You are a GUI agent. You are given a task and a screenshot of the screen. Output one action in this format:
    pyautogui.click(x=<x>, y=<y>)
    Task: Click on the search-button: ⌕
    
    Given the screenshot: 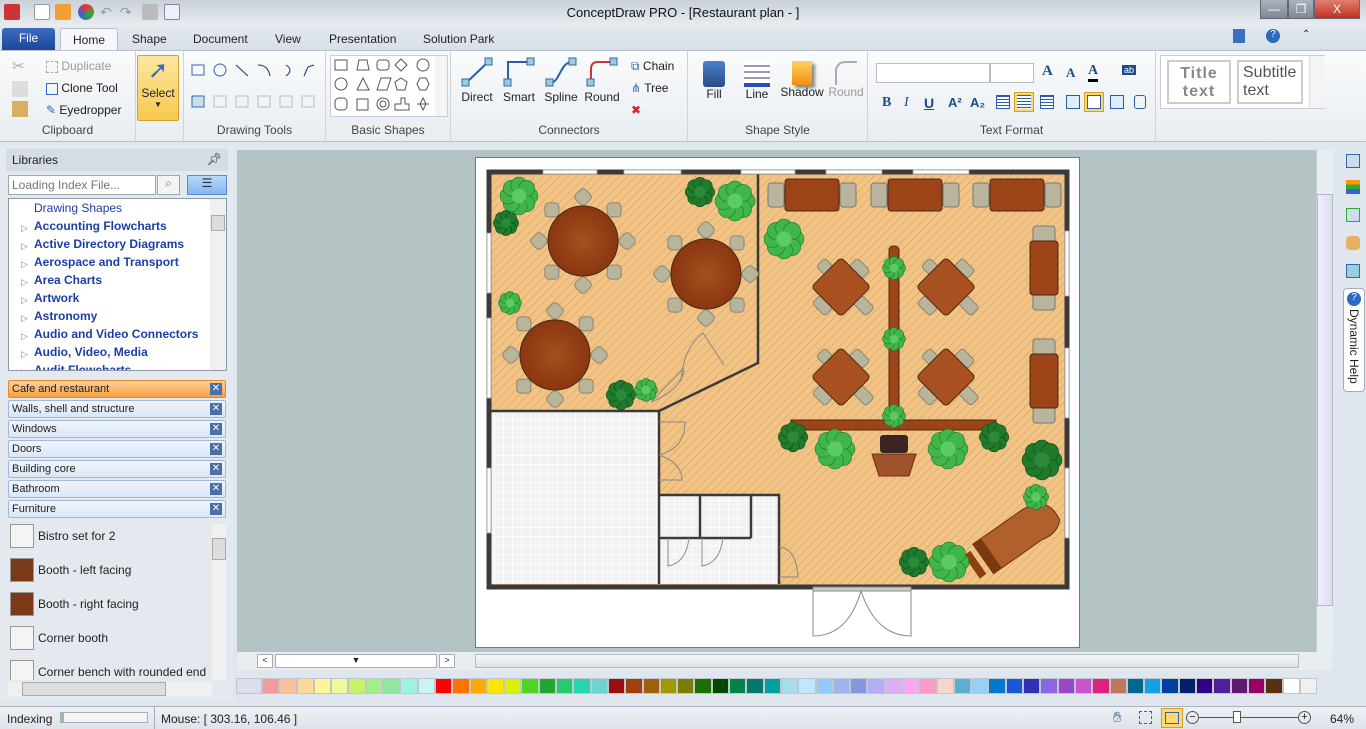 What is the action you would take?
    pyautogui.click(x=168, y=185)
    